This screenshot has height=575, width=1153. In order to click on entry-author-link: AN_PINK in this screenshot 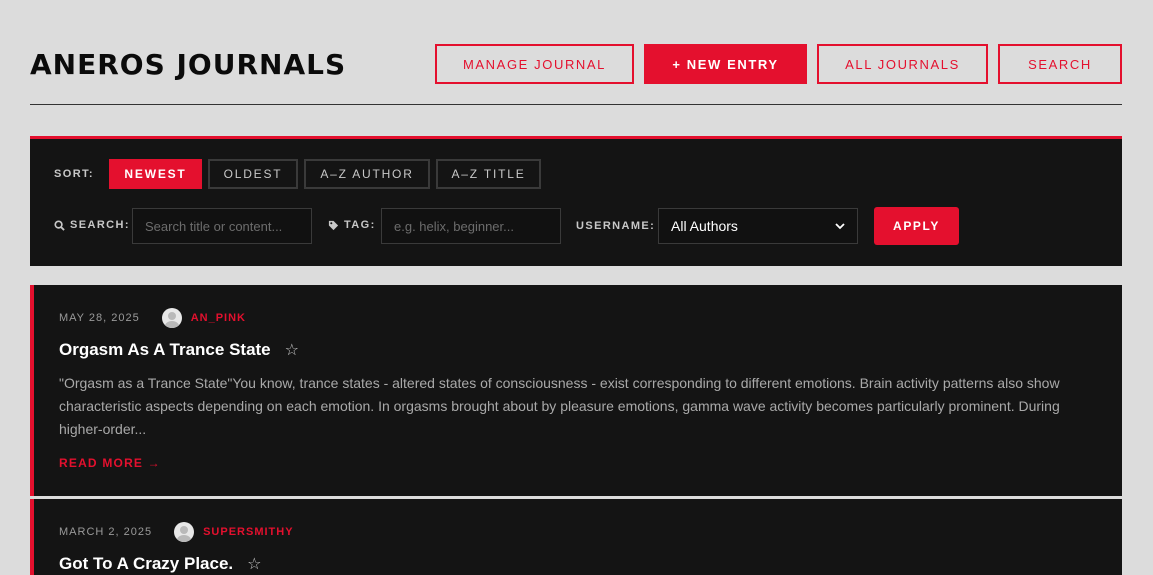, I will do `click(218, 318)`.